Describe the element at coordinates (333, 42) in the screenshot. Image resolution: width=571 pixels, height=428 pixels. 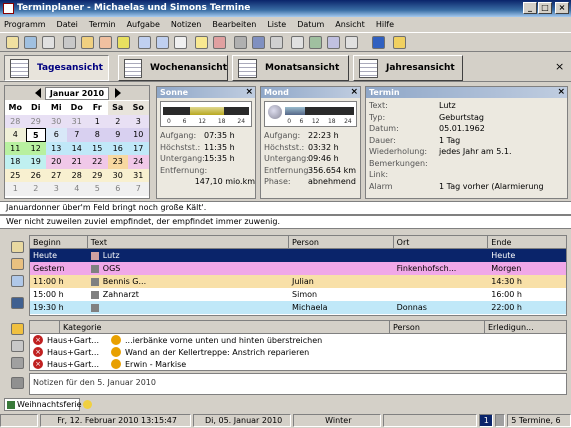
I see `window-icon` at that location.